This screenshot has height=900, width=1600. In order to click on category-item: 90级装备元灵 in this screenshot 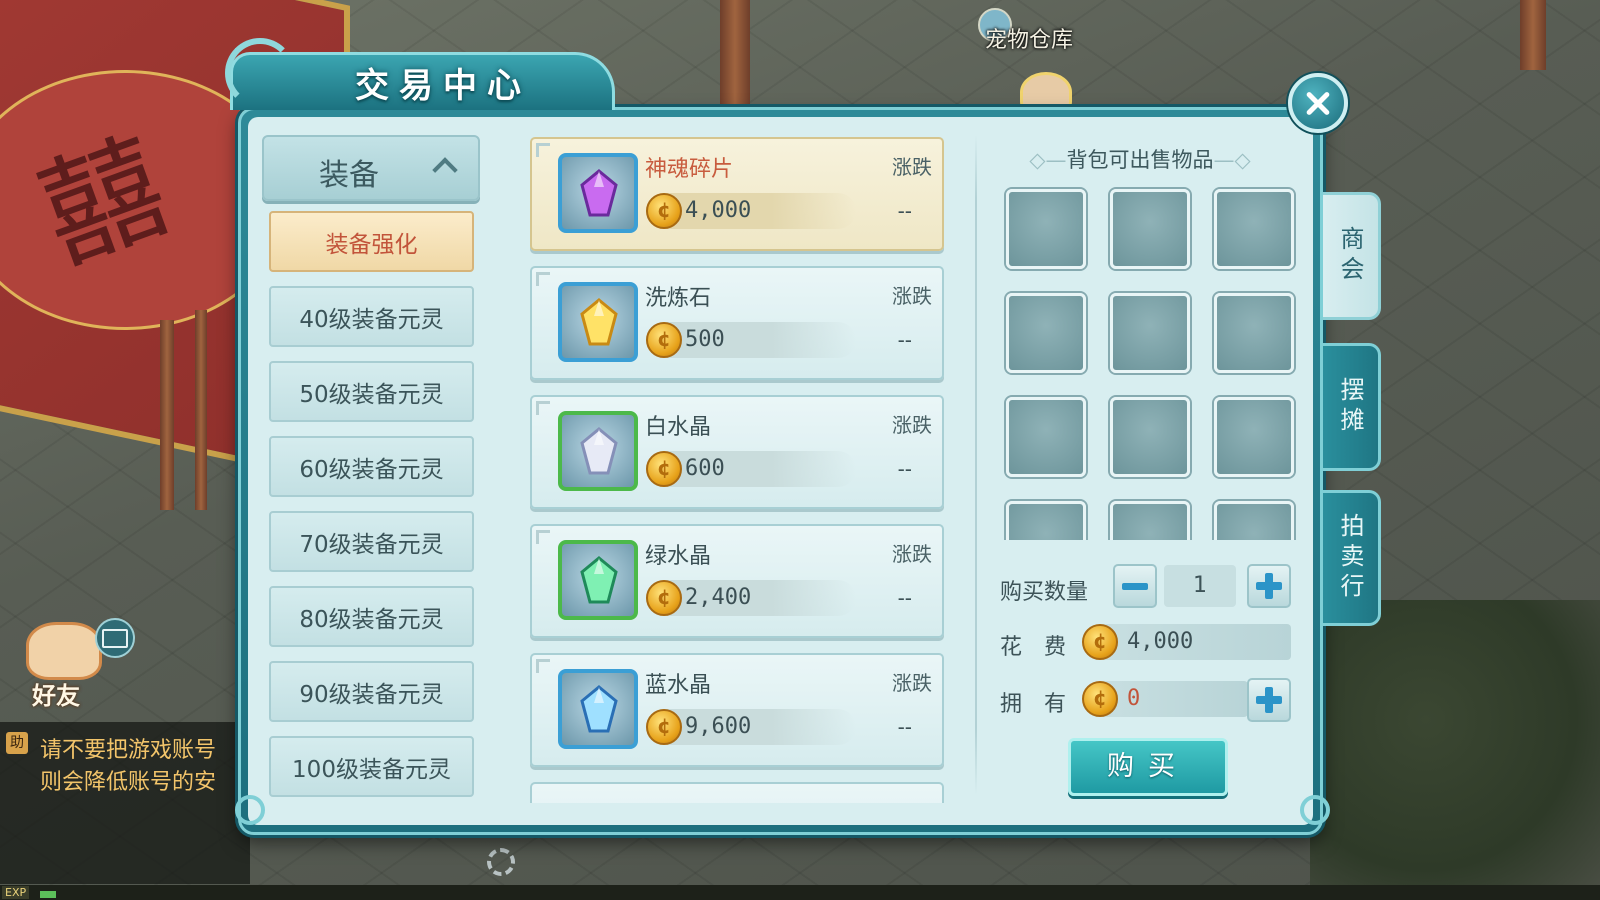, I will do `click(371, 691)`.